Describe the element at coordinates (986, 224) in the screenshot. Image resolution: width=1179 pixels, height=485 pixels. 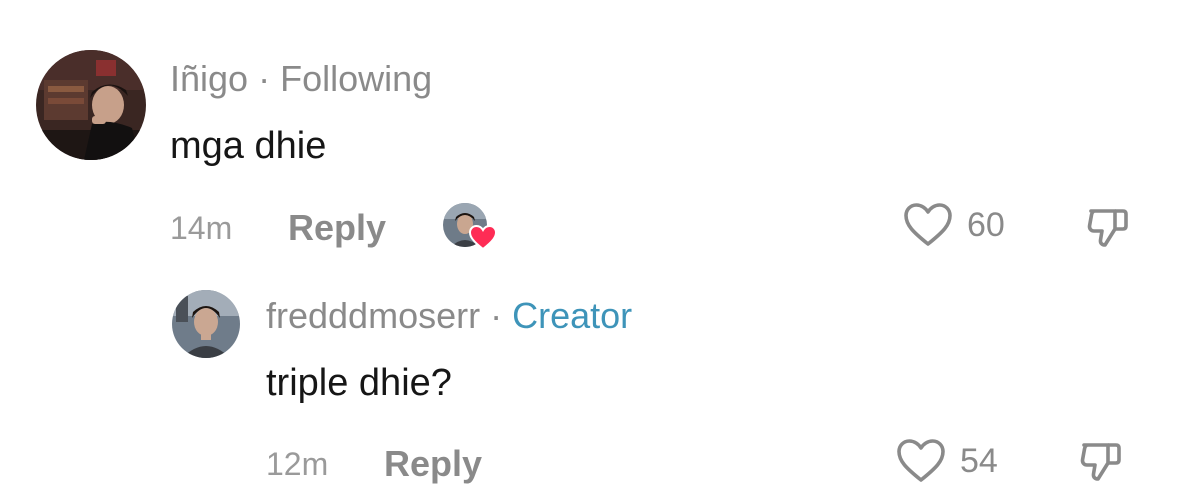
I see `like-count: 60` at that location.